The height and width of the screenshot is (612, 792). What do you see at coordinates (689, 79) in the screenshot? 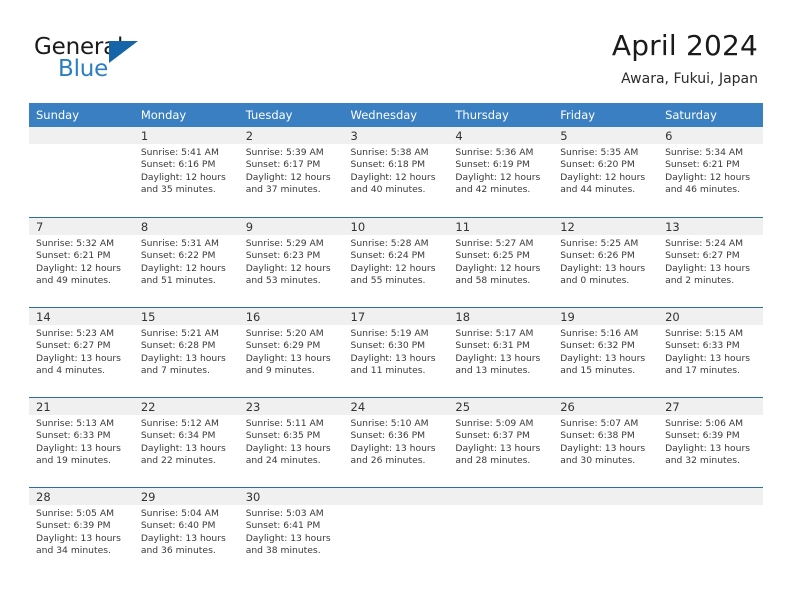
I see `page-subtitle: Awara, Fukui, Japan` at bounding box center [689, 79].